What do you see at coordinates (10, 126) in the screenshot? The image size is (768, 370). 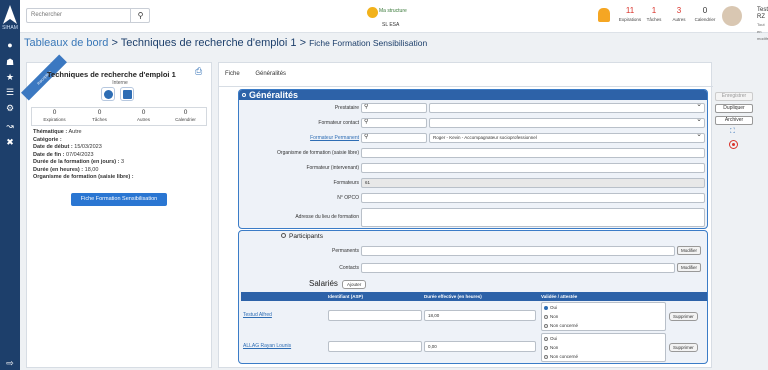 I see `chart-icon: ↝` at bounding box center [10, 126].